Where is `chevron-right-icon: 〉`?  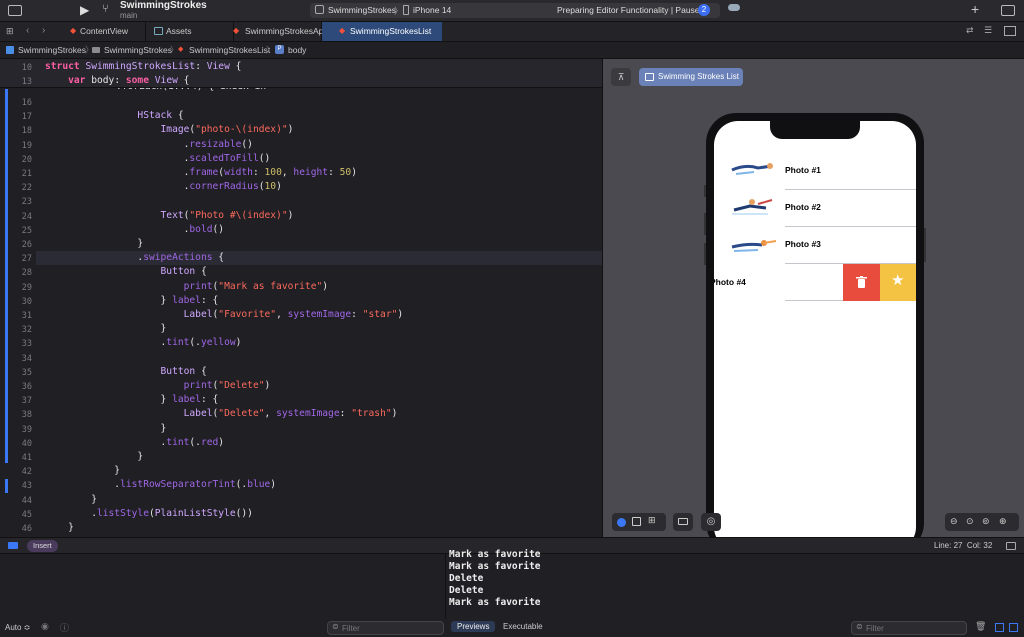 chevron-right-icon: 〉 is located at coordinates (270, 50).